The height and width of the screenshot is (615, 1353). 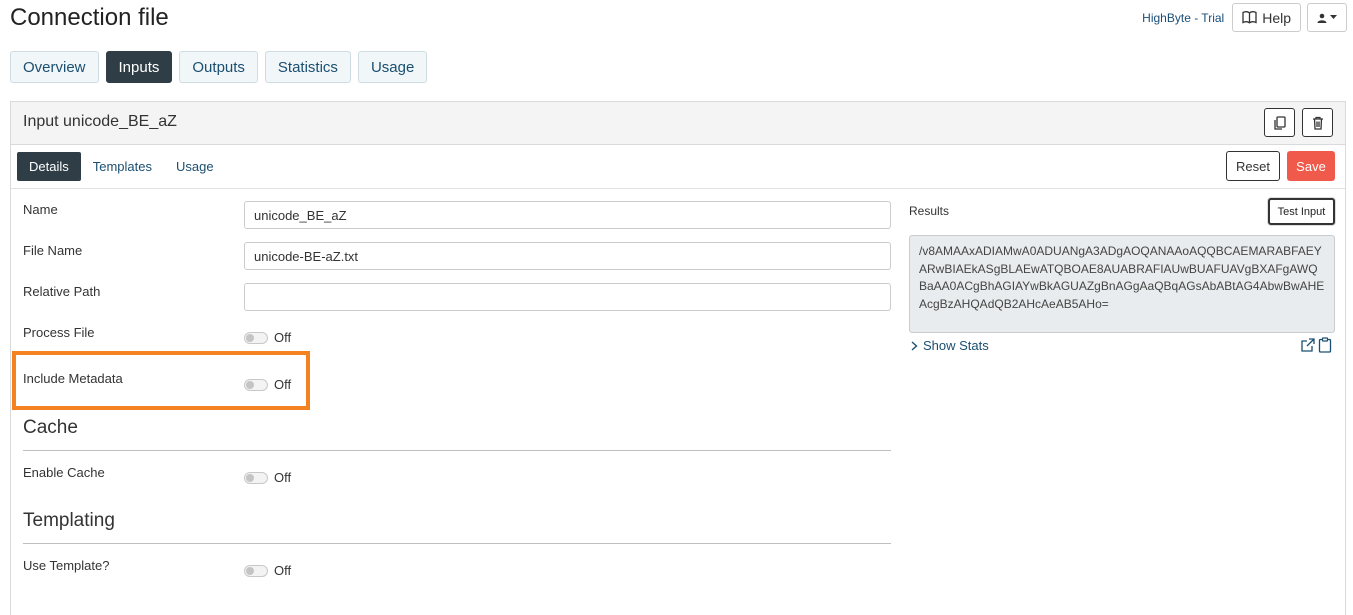 I want to click on chevron-right-icon, so click(x=914, y=345).